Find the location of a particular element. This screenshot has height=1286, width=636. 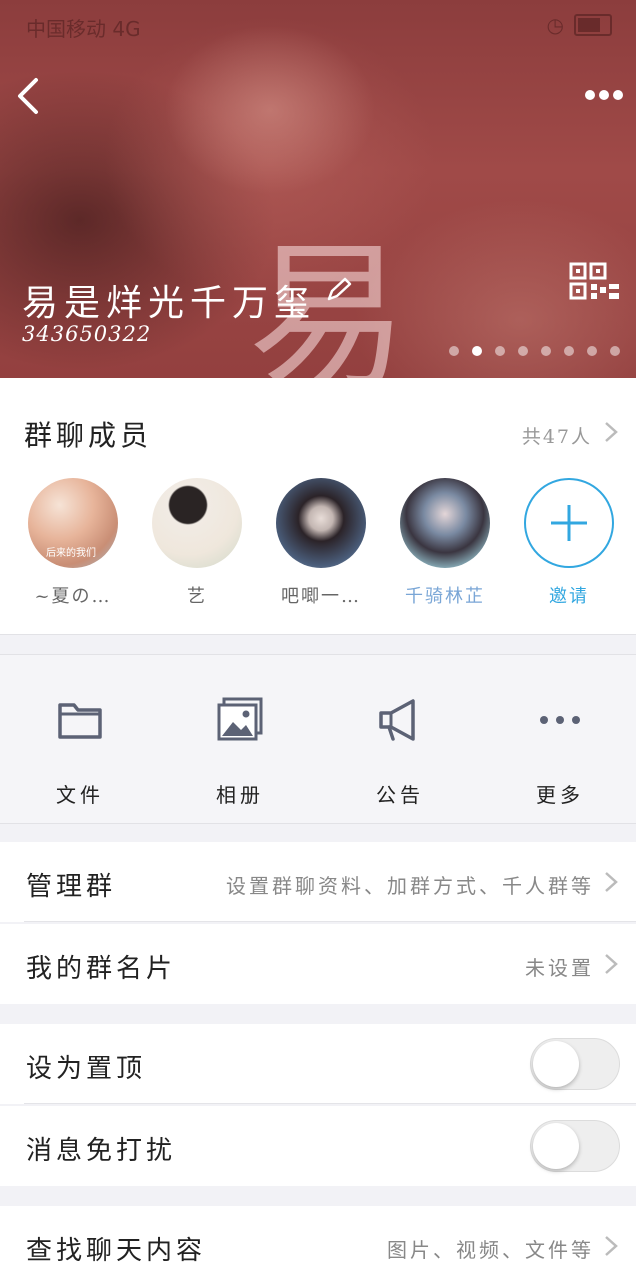

pin-to-top-row: 设为置顶 is located at coordinates (318, 1064).